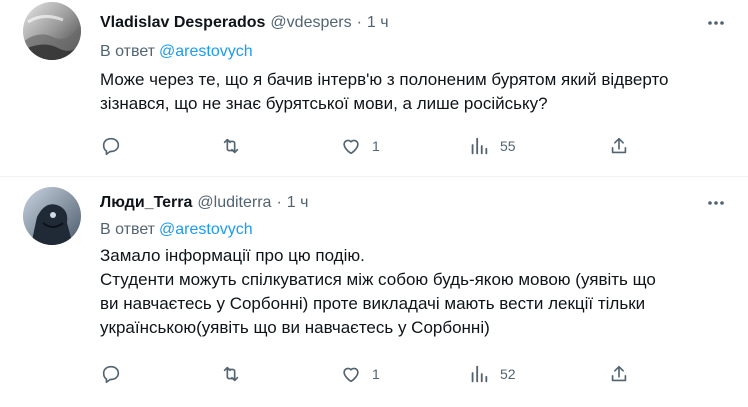  I want to click on views-button: 55, so click(492, 146).